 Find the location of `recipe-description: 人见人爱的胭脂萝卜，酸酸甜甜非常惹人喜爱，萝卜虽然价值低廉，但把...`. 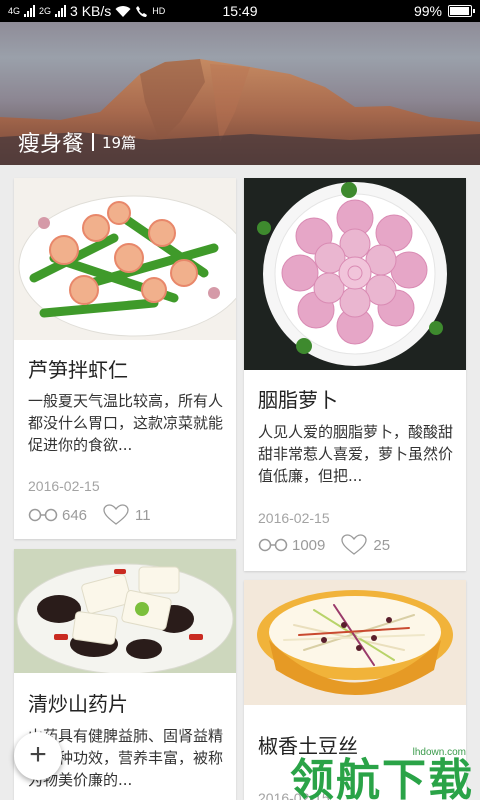

recipe-description: 人见人爱的胭脂萝卜，酸酸甜甜非常惹人喜爱，萝卜虽然价值低廉，但把... is located at coordinates (356, 454).